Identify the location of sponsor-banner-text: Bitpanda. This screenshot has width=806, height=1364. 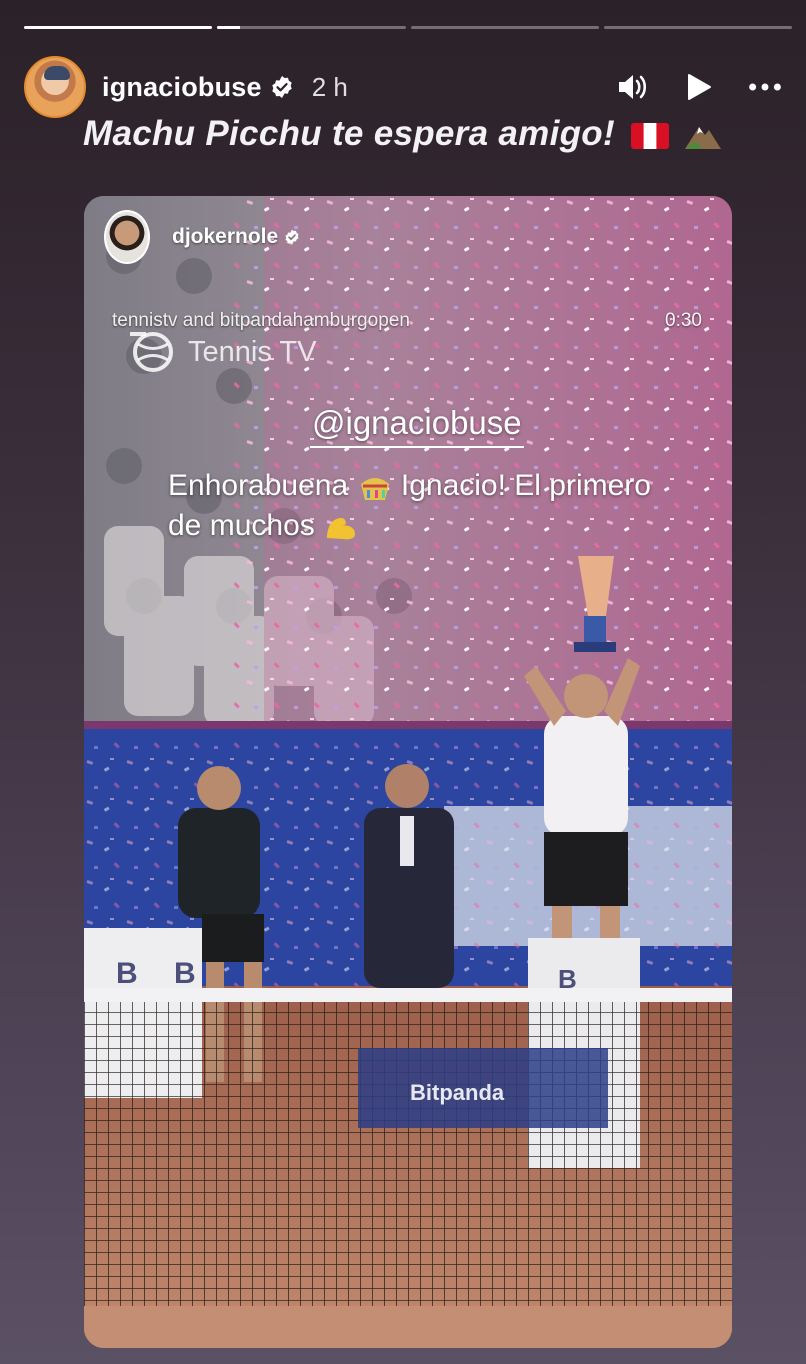
(457, 1092).